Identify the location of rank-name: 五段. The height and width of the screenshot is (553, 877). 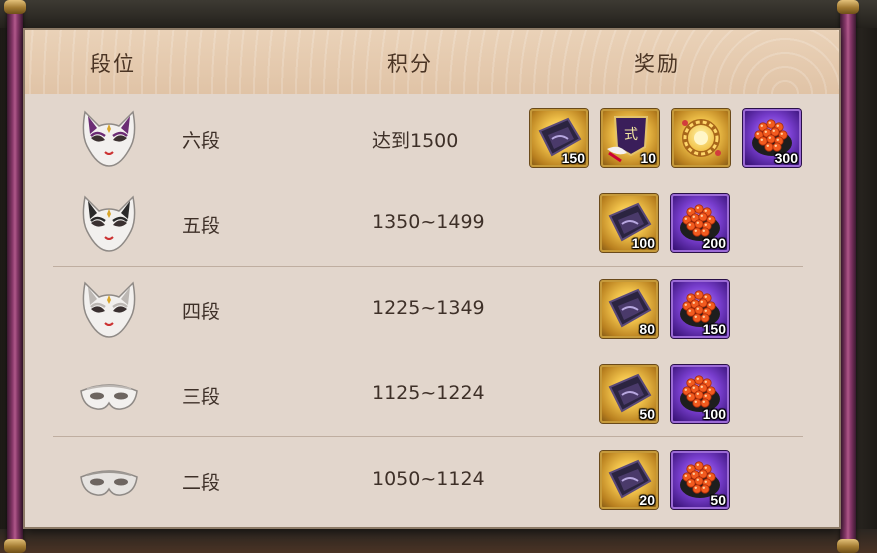
(201, 226).